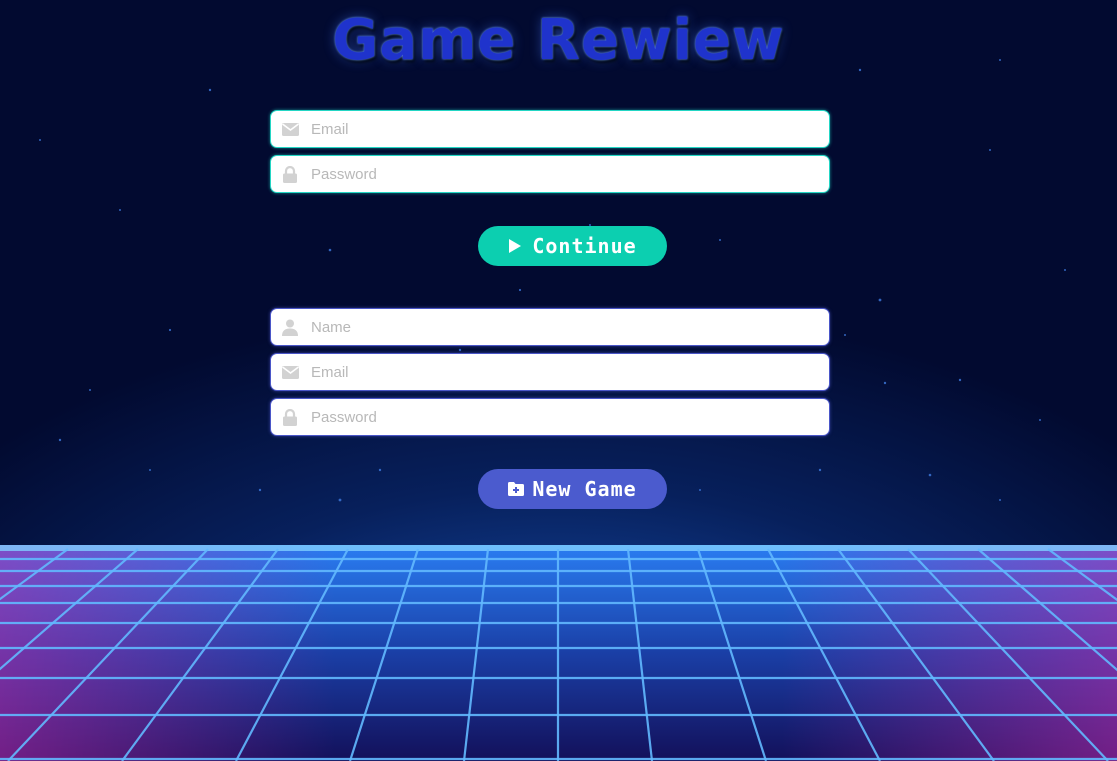  Describe the element at coordinates (570, 372) in the screenshot. I see `signup-email-input` at that location.